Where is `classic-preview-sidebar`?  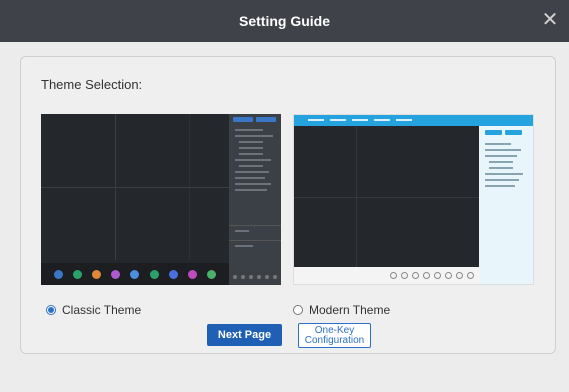
classic-preview-sidebar is located at coordinates (255, 199).